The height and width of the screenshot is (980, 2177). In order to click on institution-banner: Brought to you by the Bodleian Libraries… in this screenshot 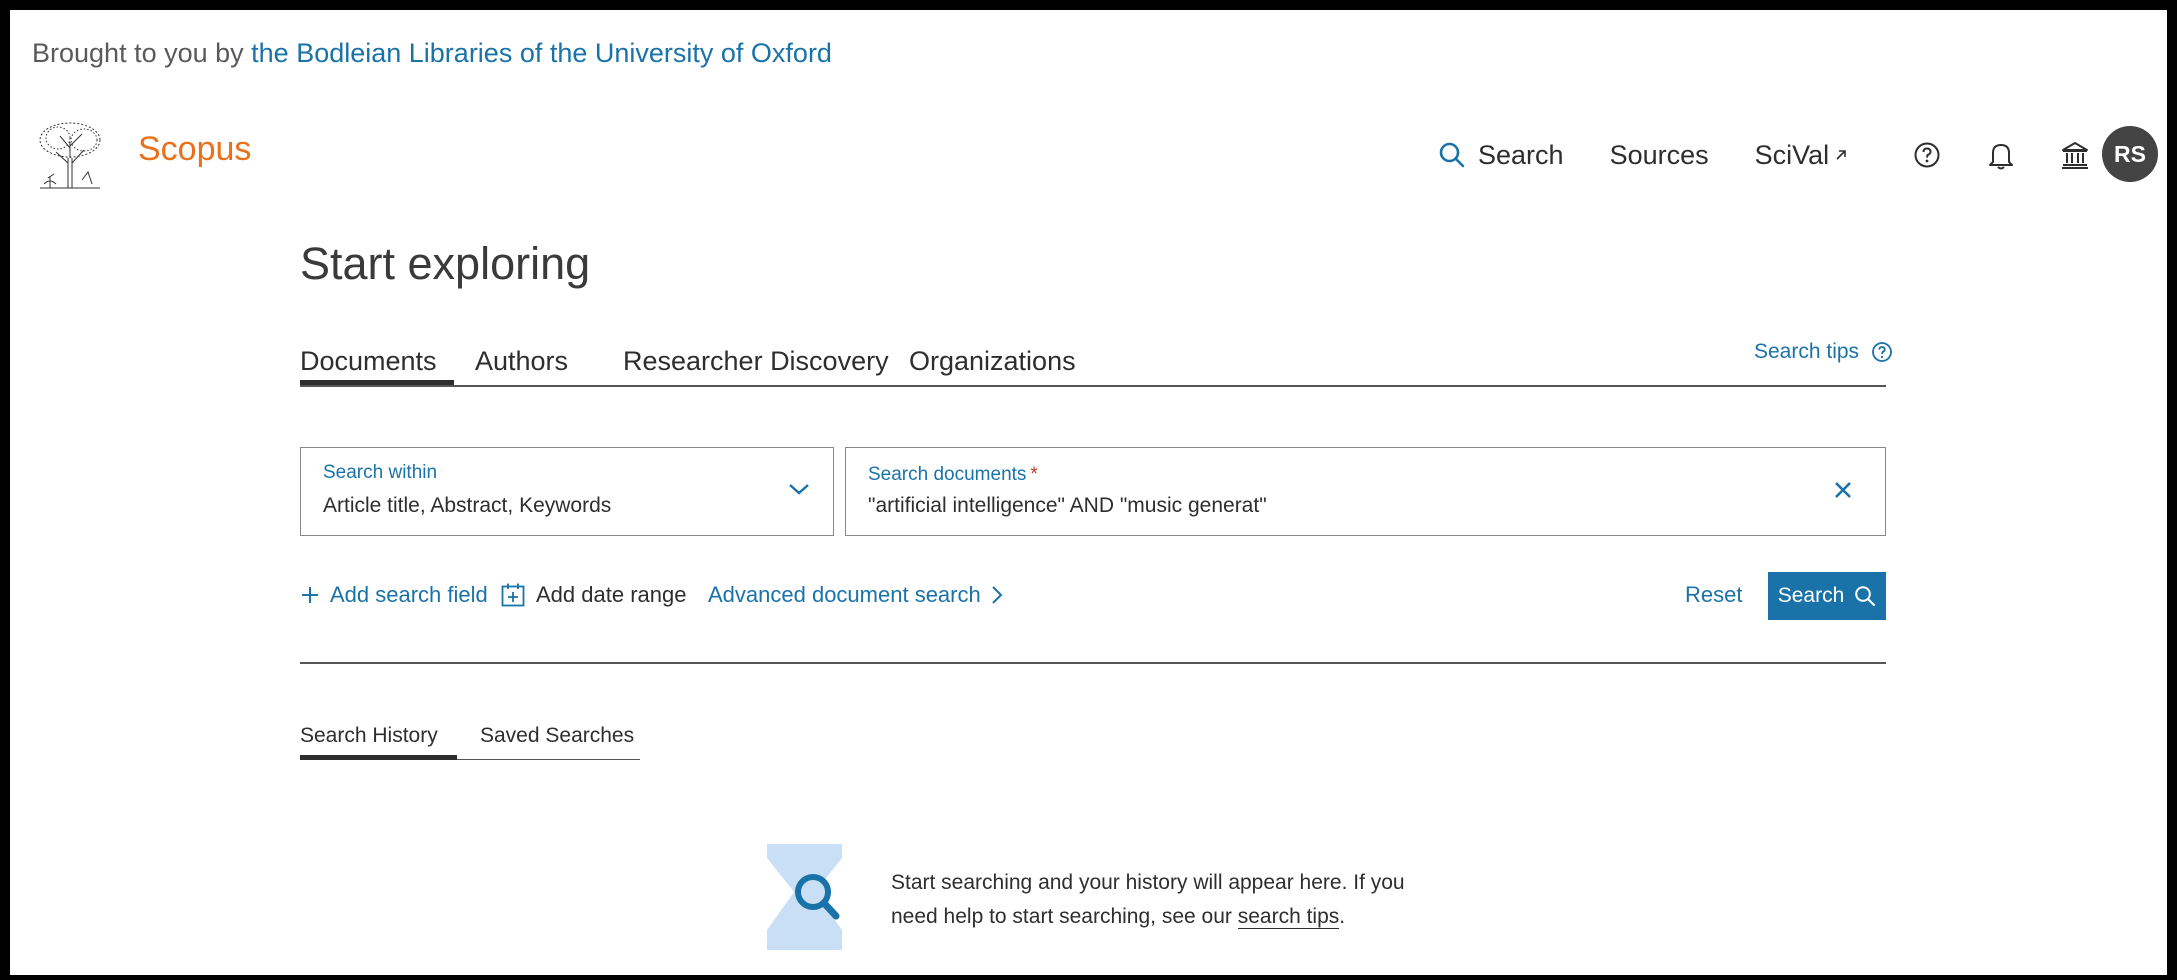, I will do `click(432, 53)`.